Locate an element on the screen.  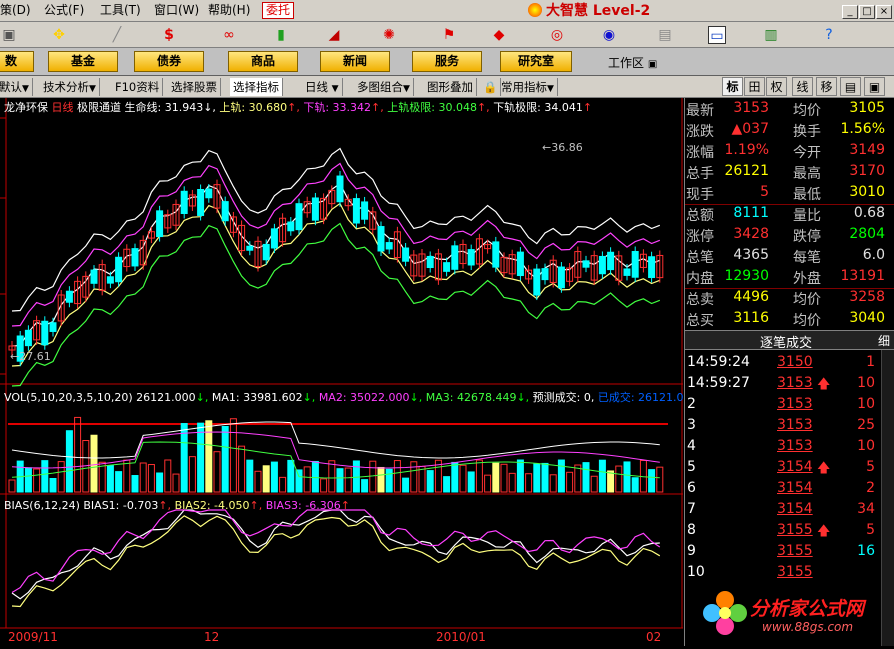
tick-row: 4 3153 10 is located at coordinates (783, 448).